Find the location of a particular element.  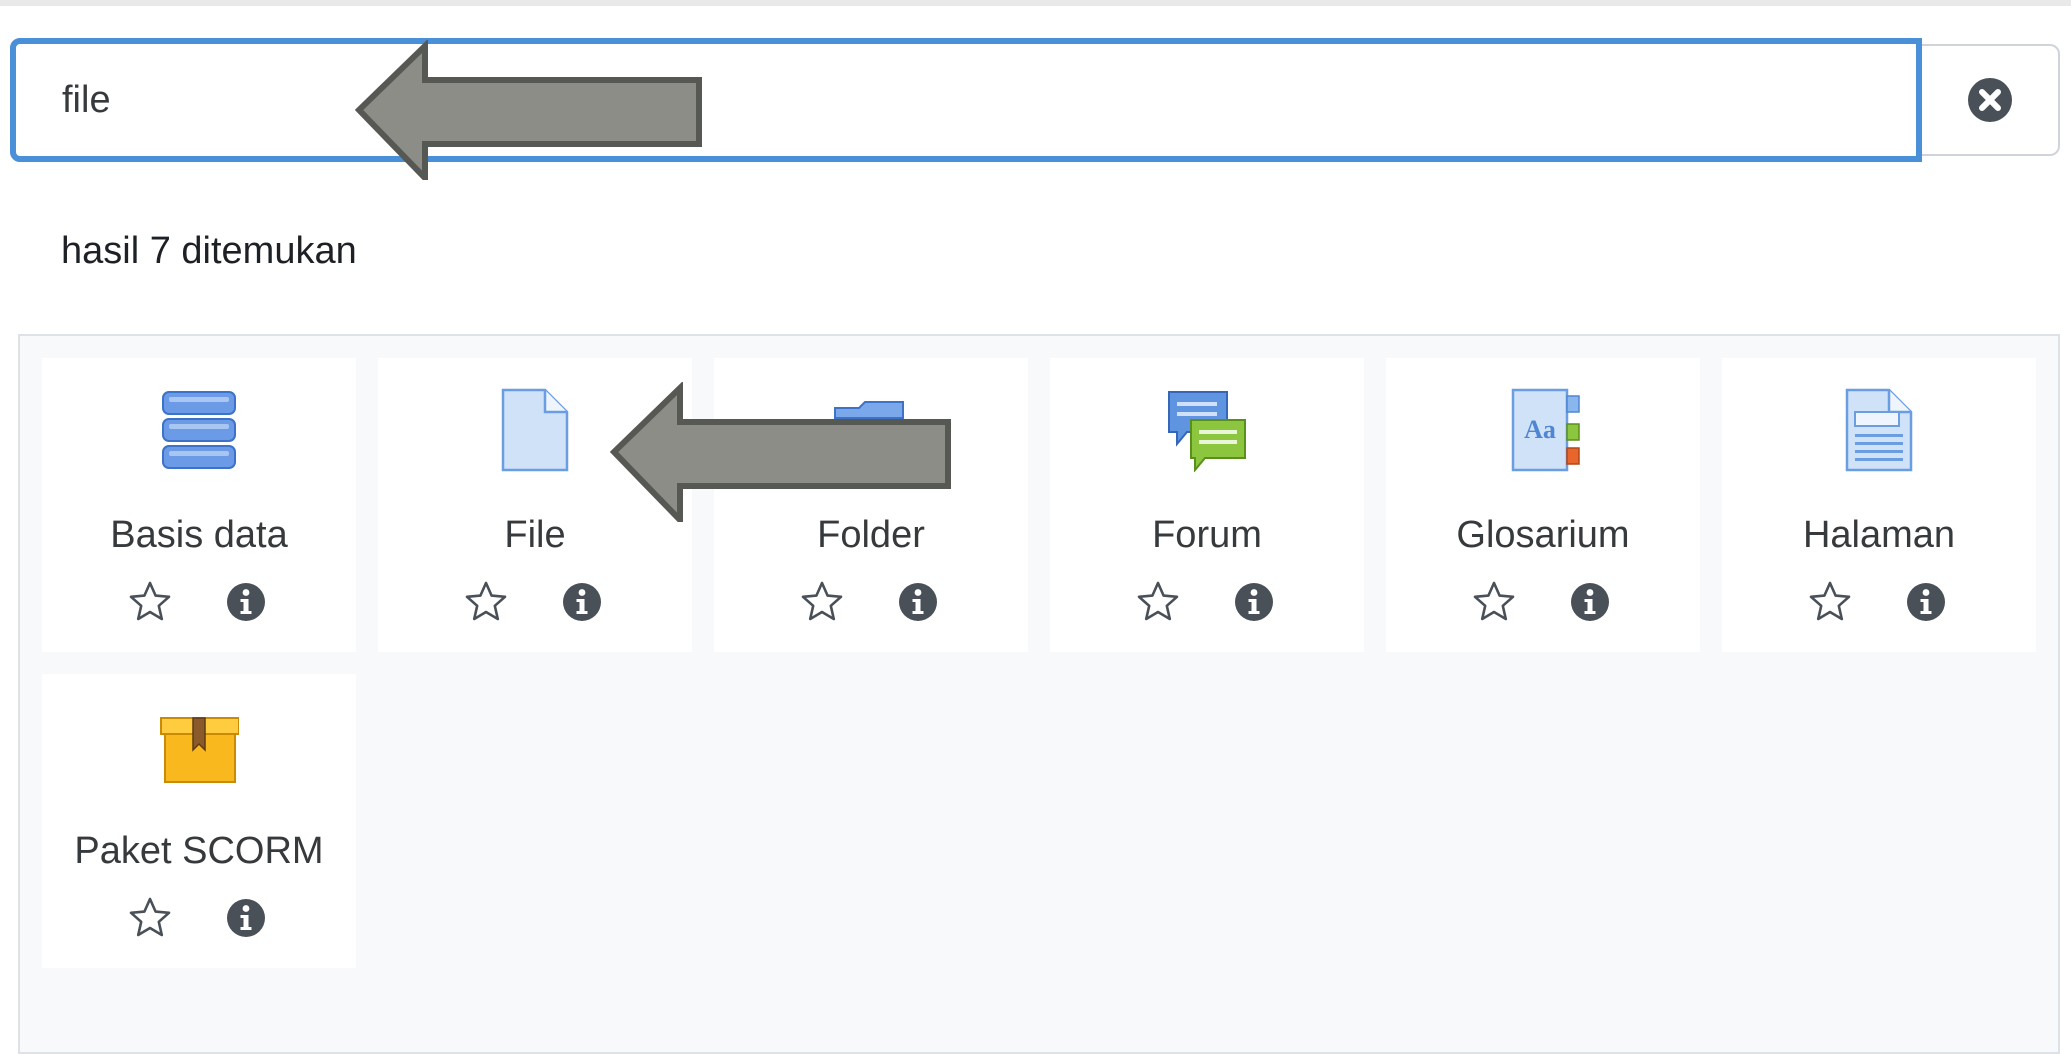

module-card-forum: Forum is located at coordinates (1207, 505).